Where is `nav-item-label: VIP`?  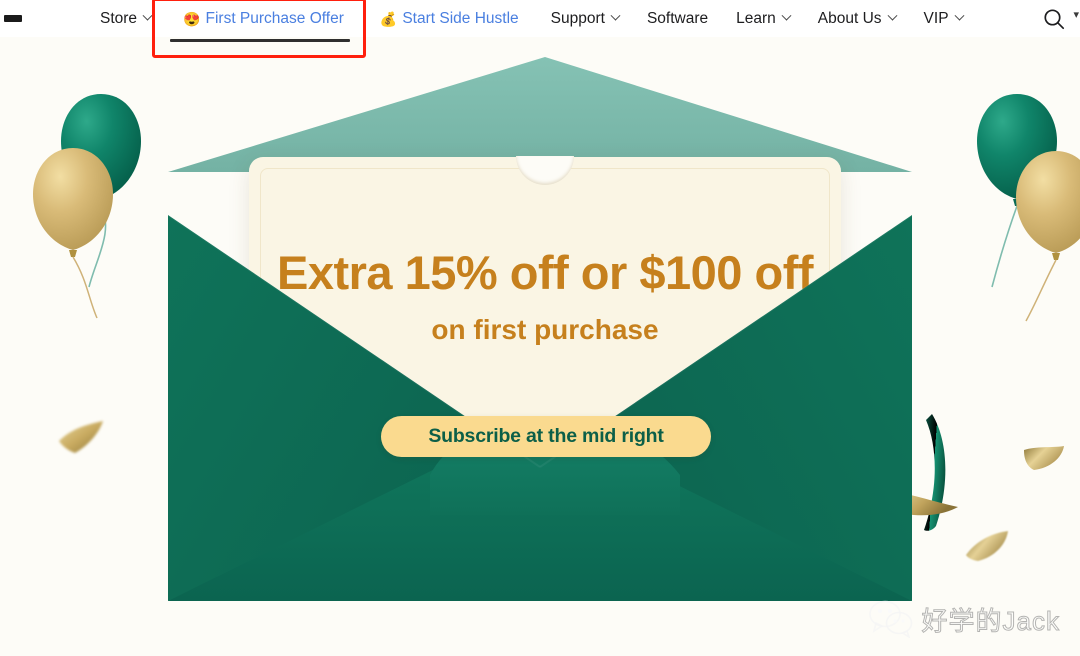
nav-item-label: VIP is located at coordinates (936, 18).